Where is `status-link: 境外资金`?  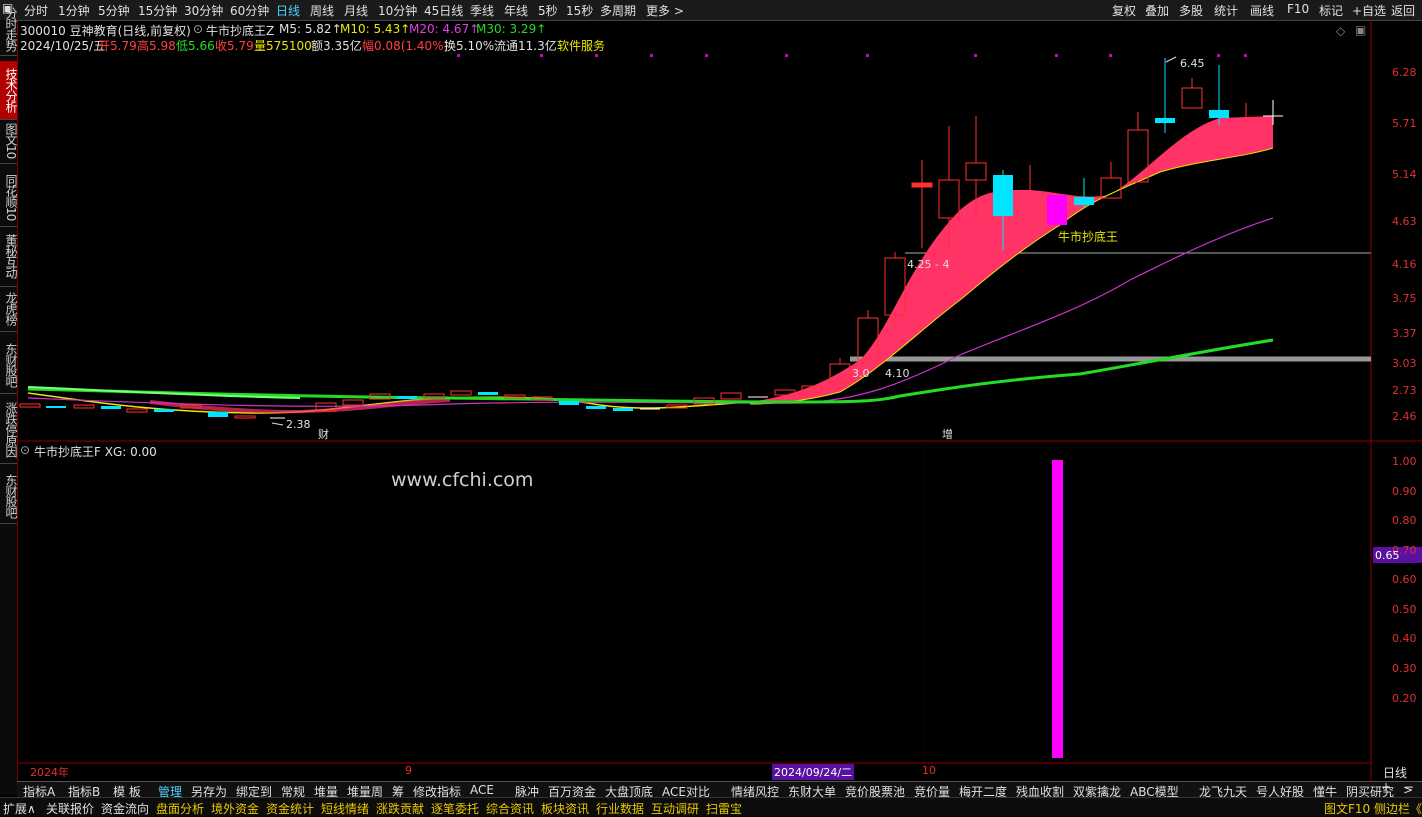
status-link: 境外资金 is located at coordinates (235, 808).